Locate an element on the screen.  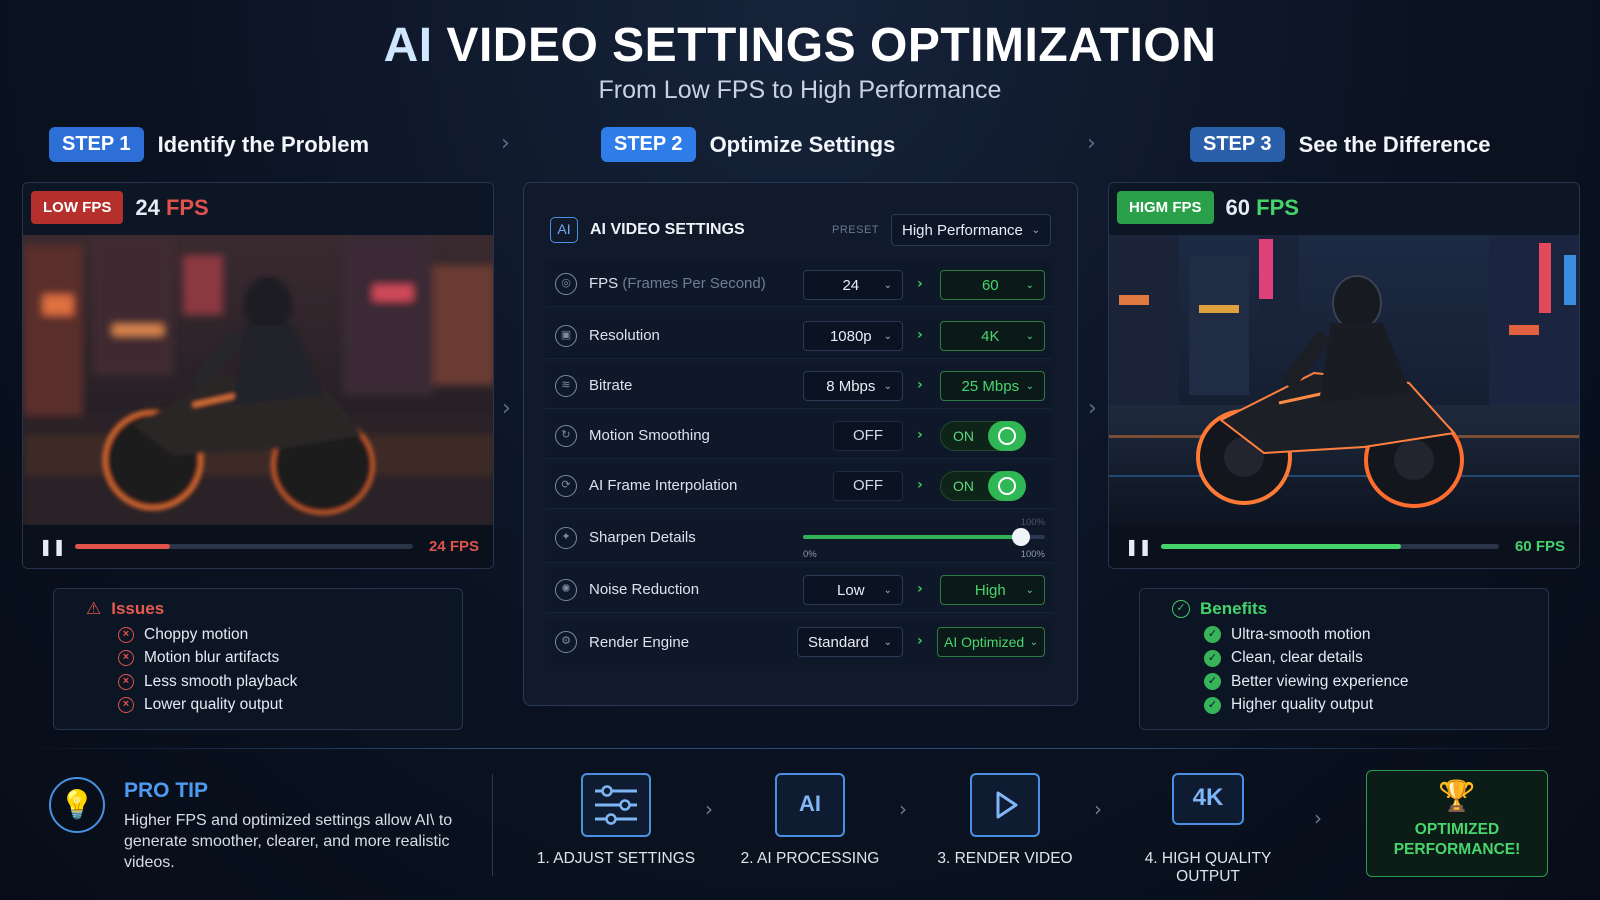
high-fps-video-frame is located at coordinates (1344, 381).